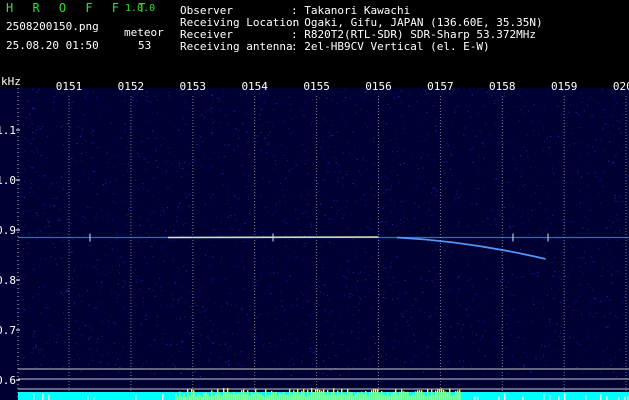 The image size is (629, 400). What do you see at coordinates (316, 86) in the screenshot?
I see `x-tick-label: 0155` at bounding box center [316, 86].